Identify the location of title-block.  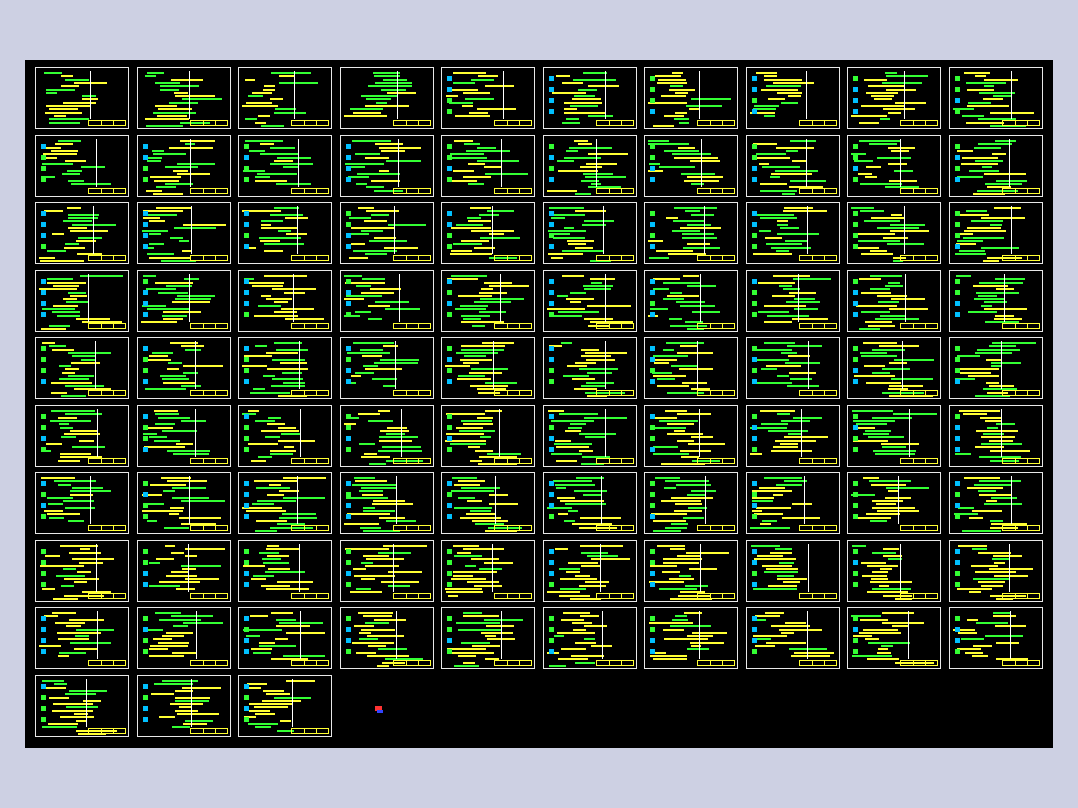
(412, 123).